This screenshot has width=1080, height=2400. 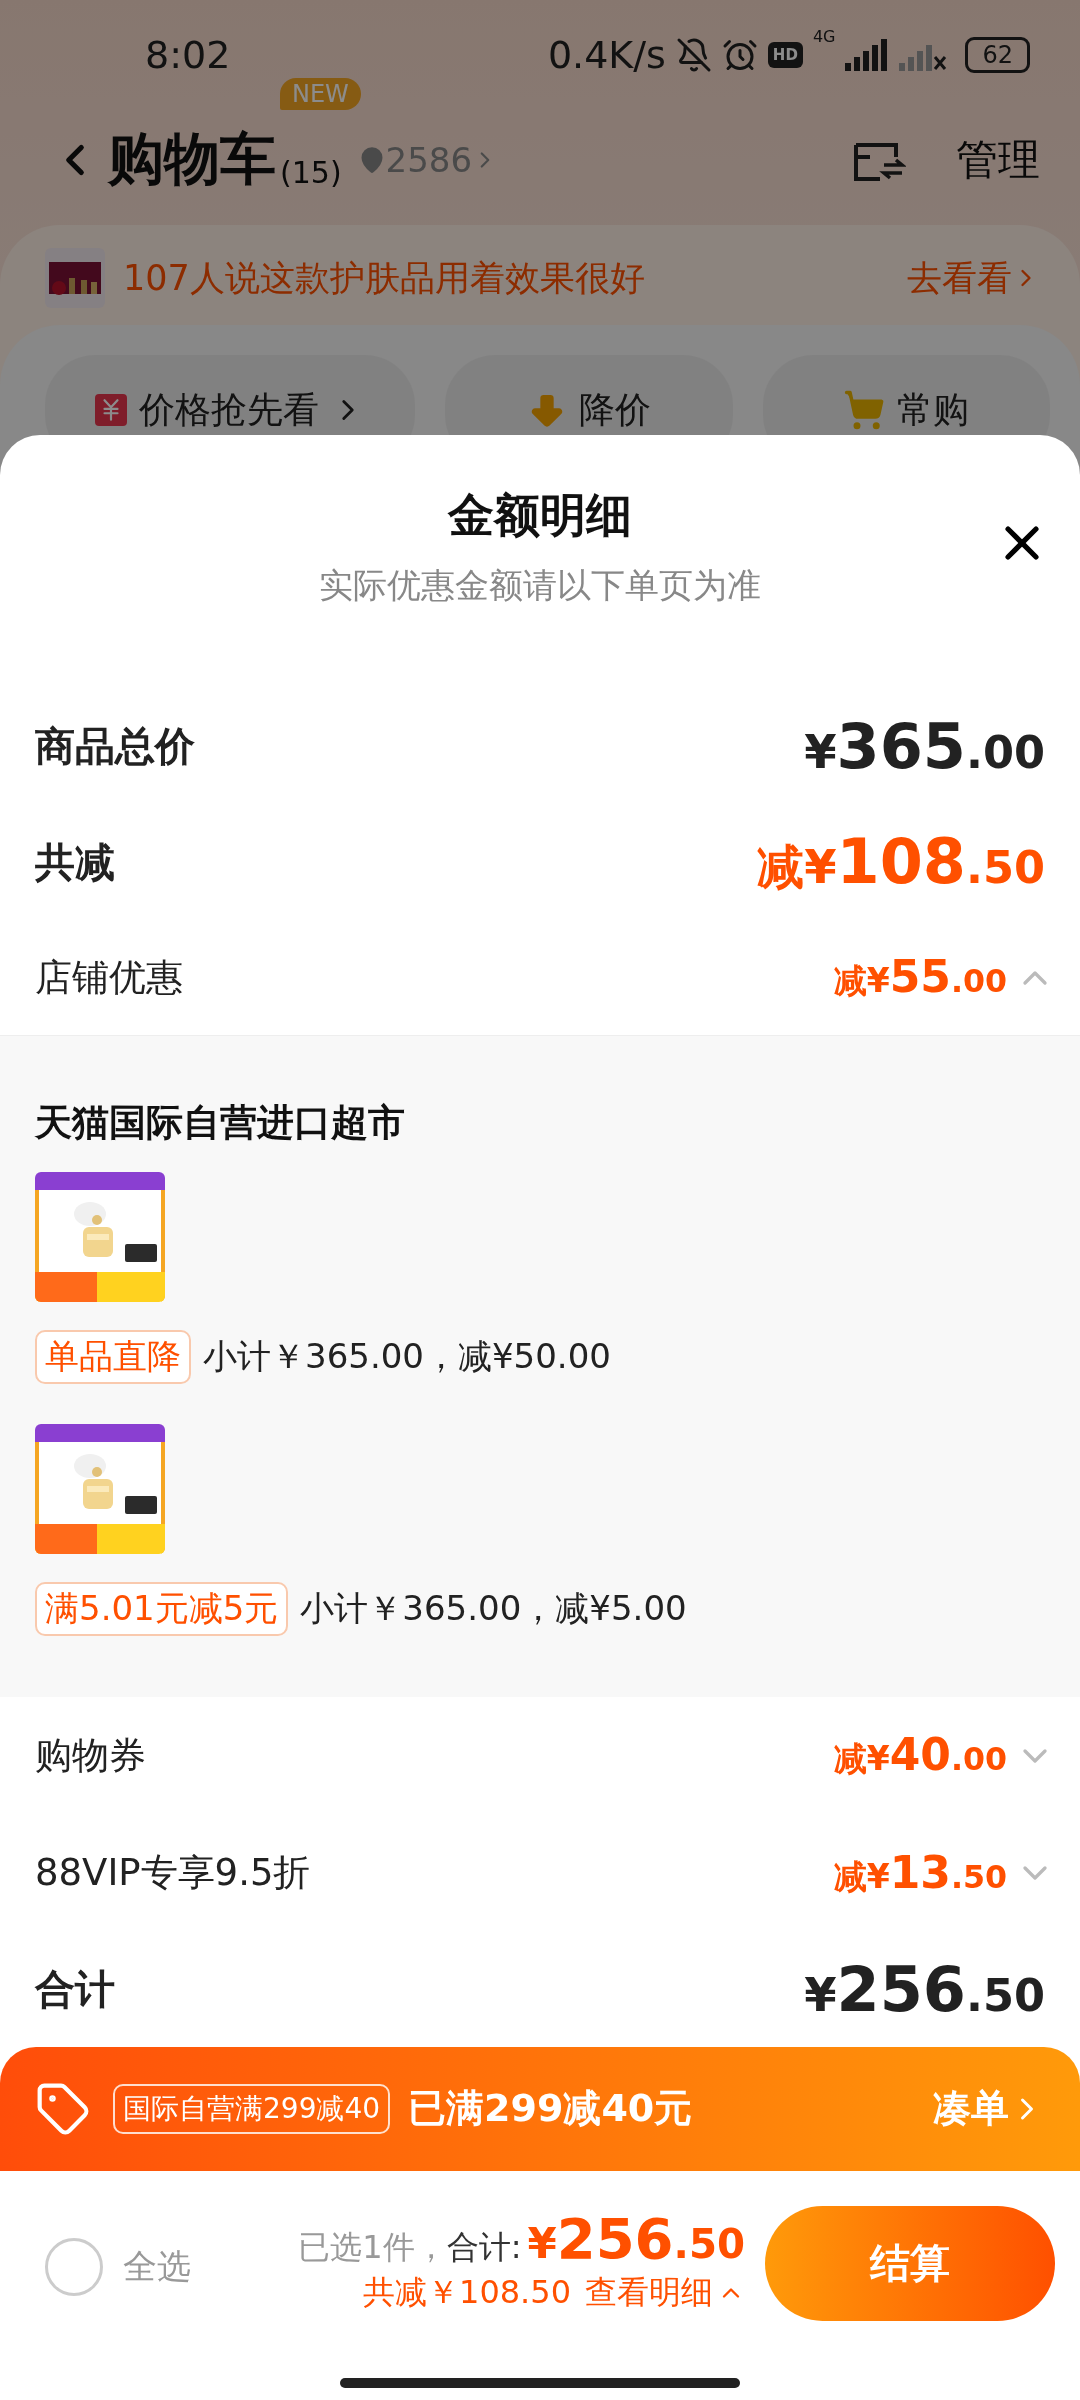 I want to click on row-label: 88VIP专享9.5折, so click(x=173, y=1873).